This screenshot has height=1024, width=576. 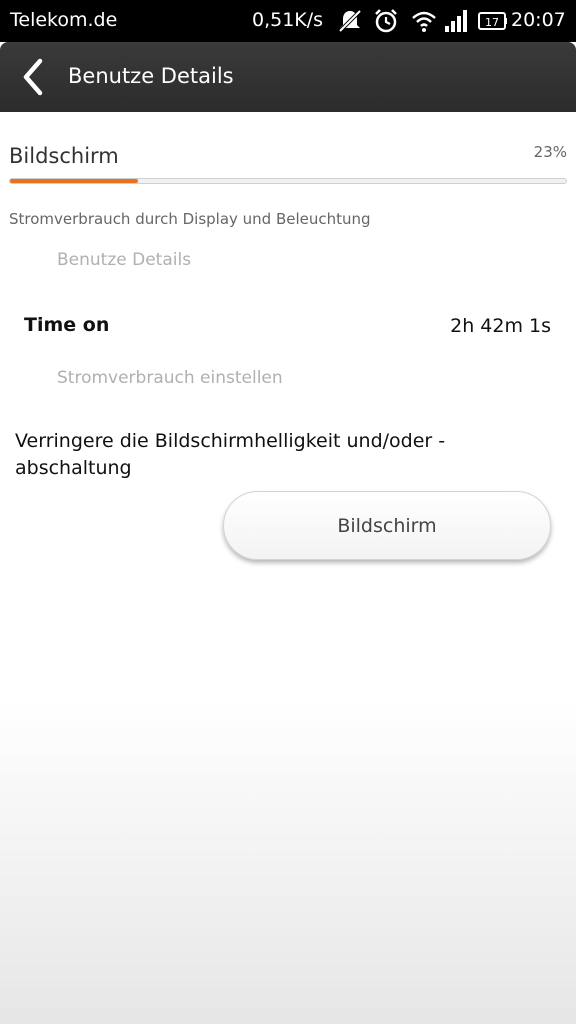 I want to click on screen-settings-button: Bildschirm, so click(x=387, y=525).